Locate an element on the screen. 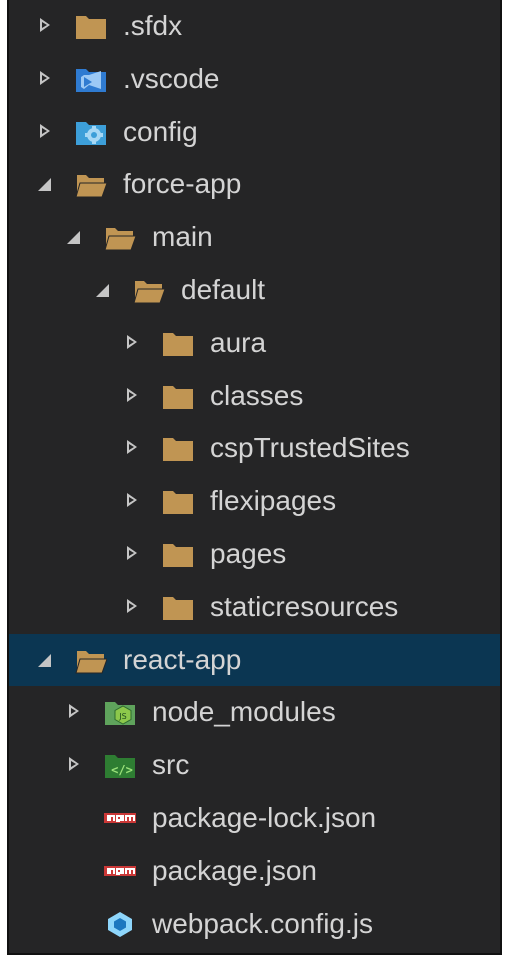 The width and height of the screenshot is (506, 958). tree-item-label: src is located at coordinates (171, 765).